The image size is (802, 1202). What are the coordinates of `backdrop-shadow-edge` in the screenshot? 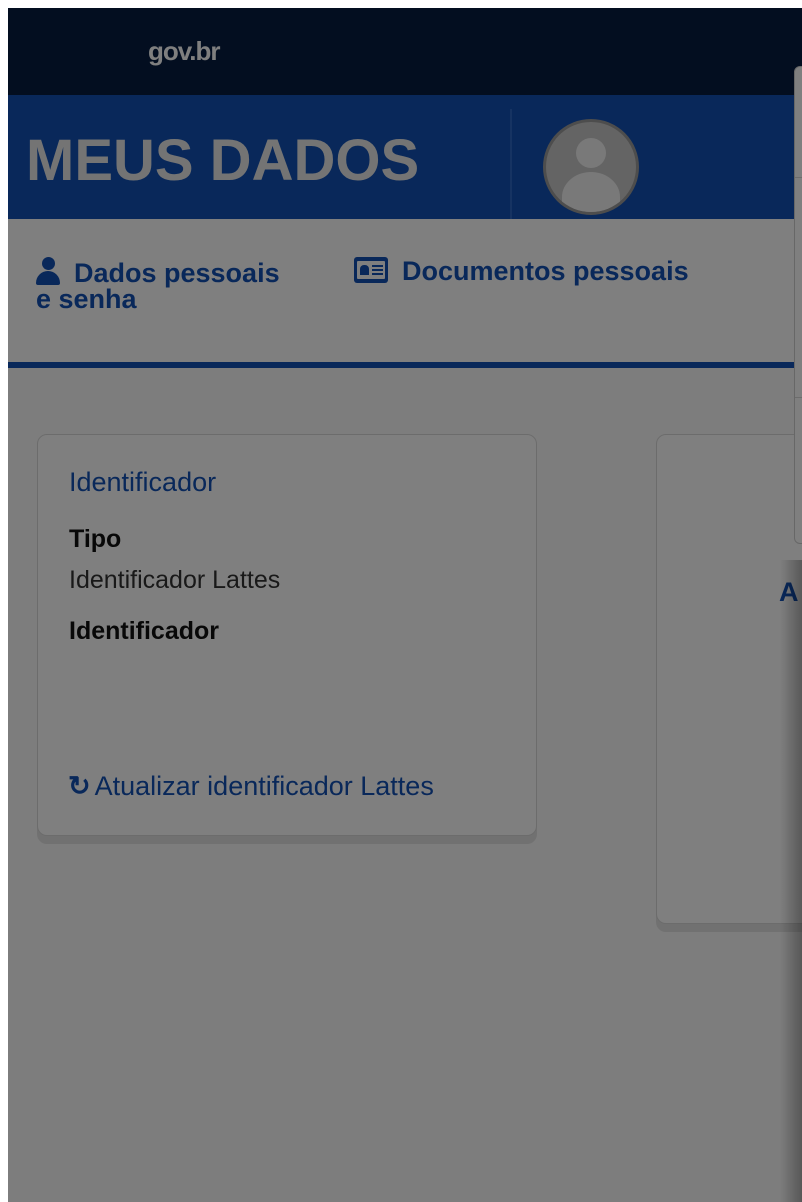 It's located at (791, 881).